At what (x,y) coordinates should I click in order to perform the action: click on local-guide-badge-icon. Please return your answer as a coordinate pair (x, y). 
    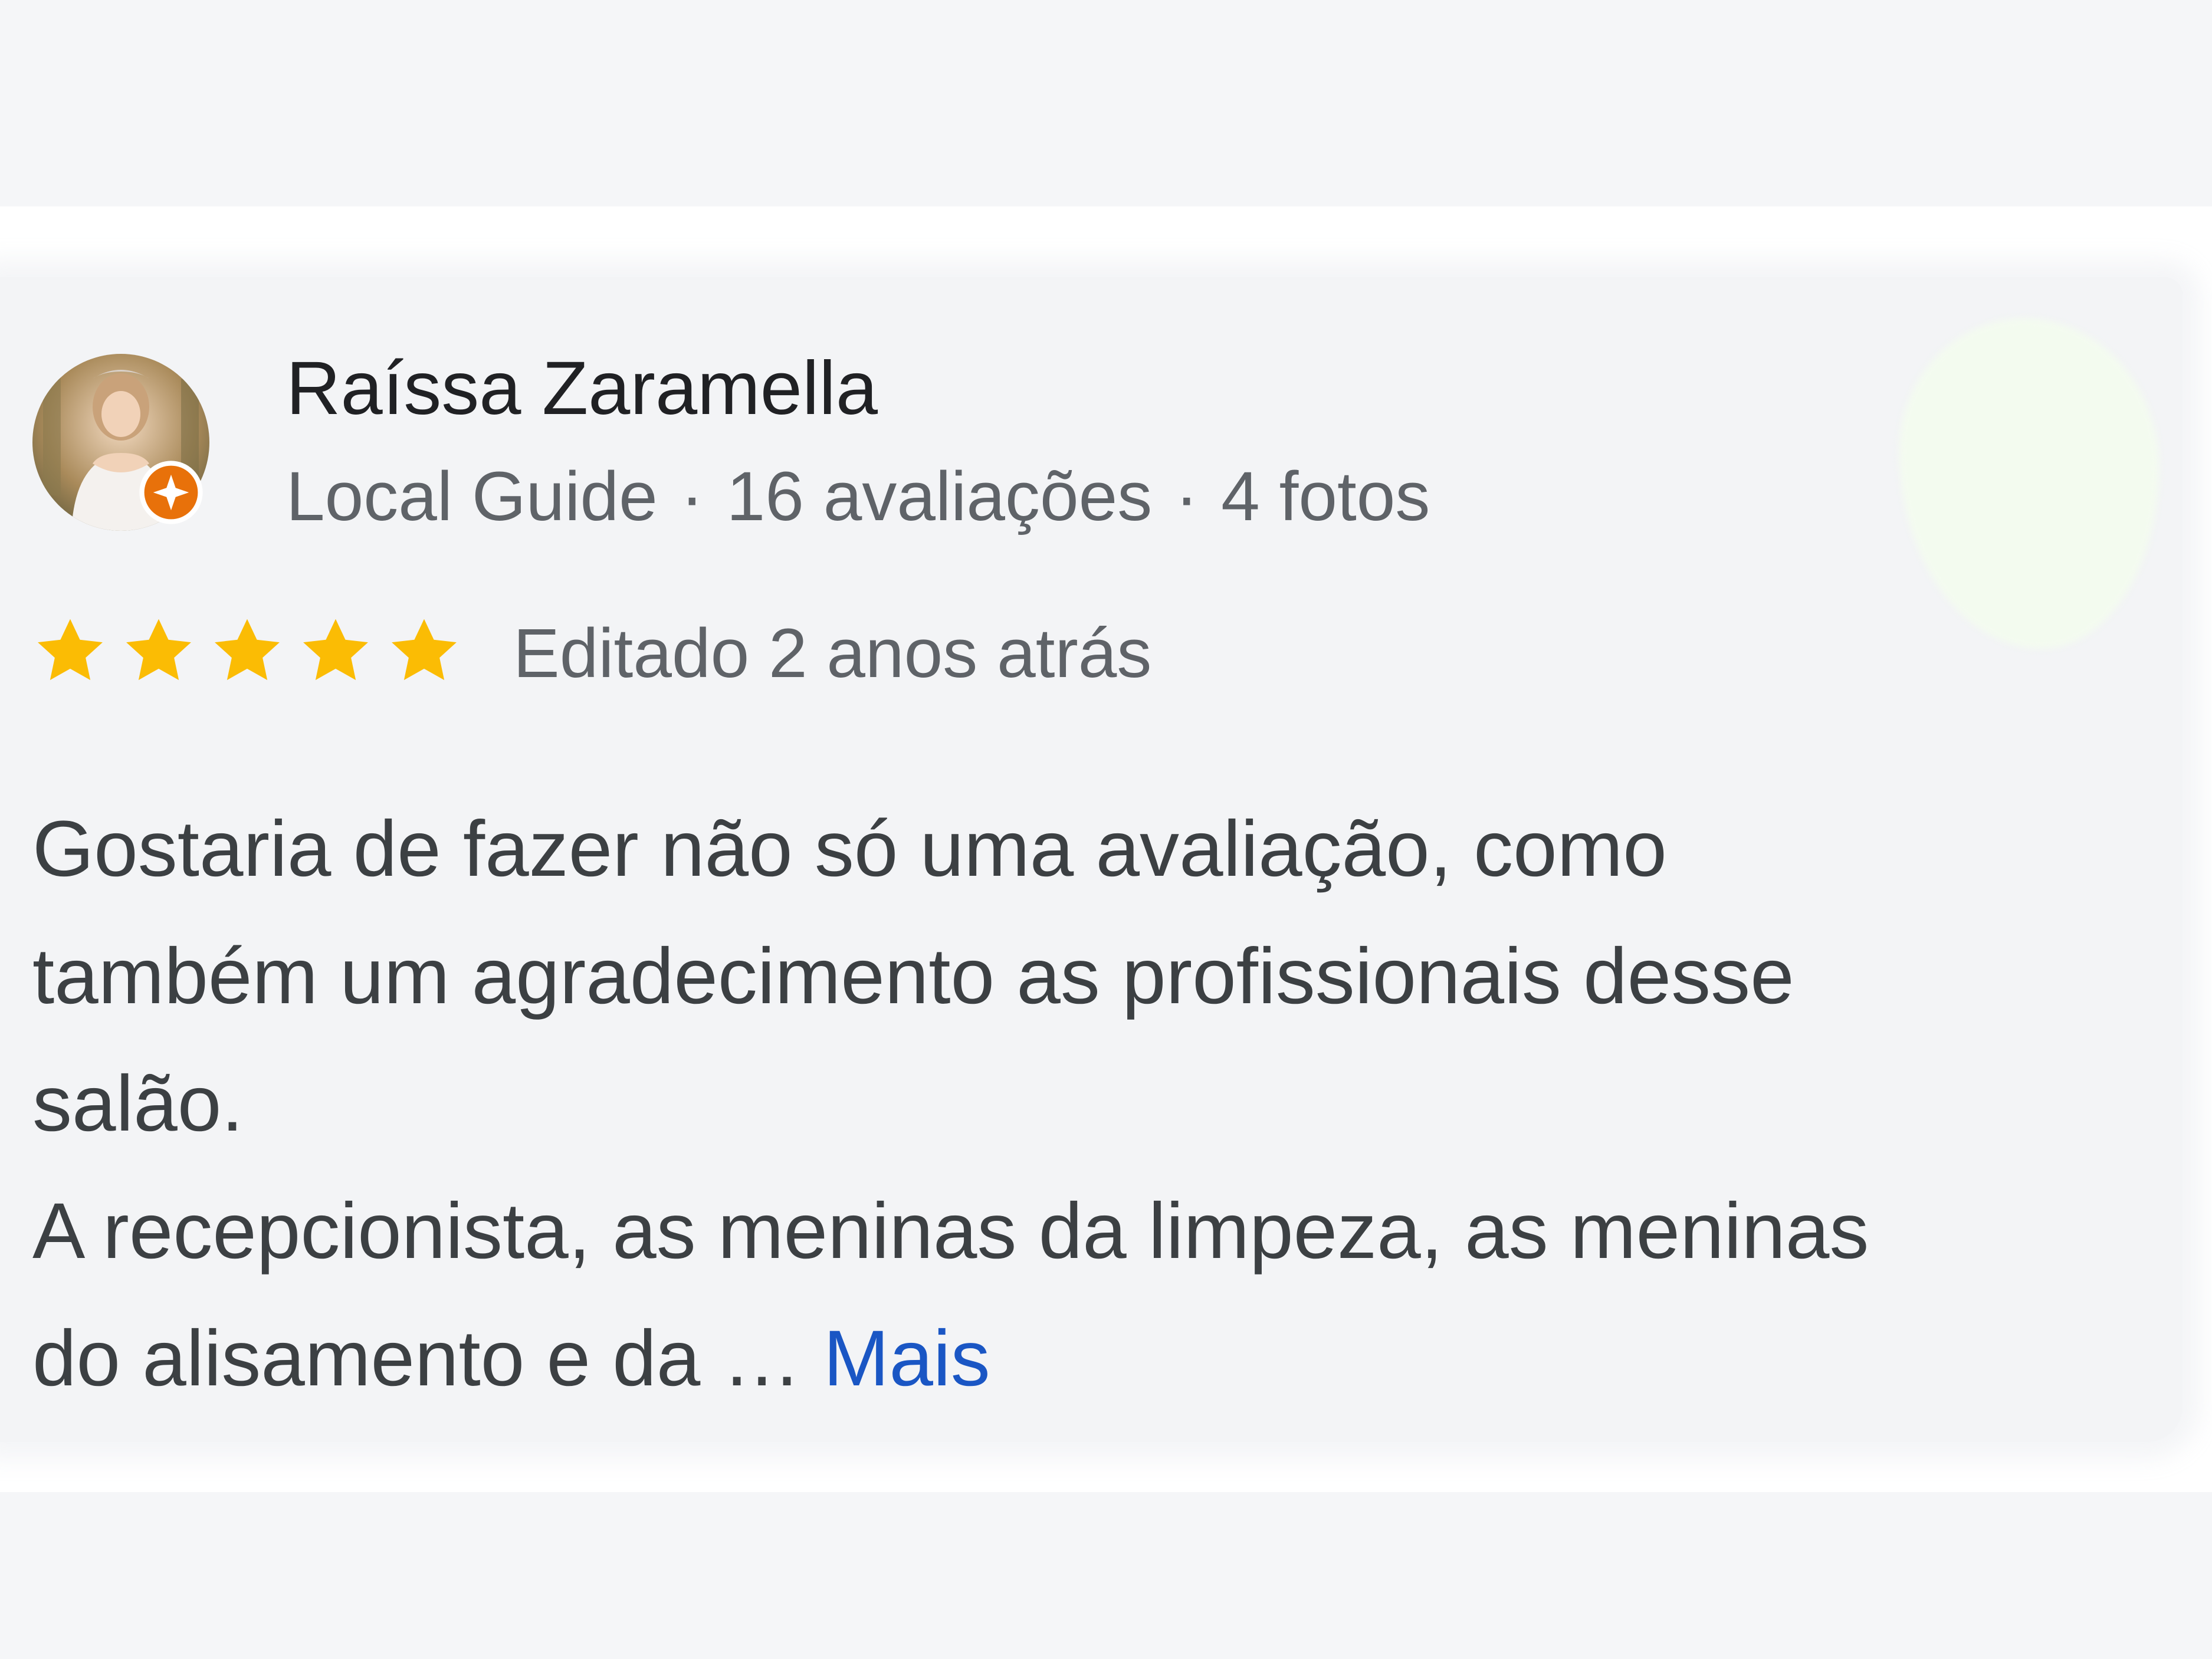
    Looking at the image, I should click on (171, 493).